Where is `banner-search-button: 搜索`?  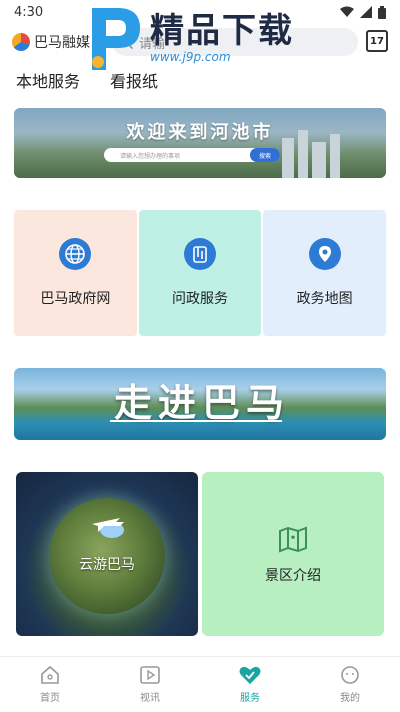 banner-search-button: 搜索 is located at coordinates (265, 155).